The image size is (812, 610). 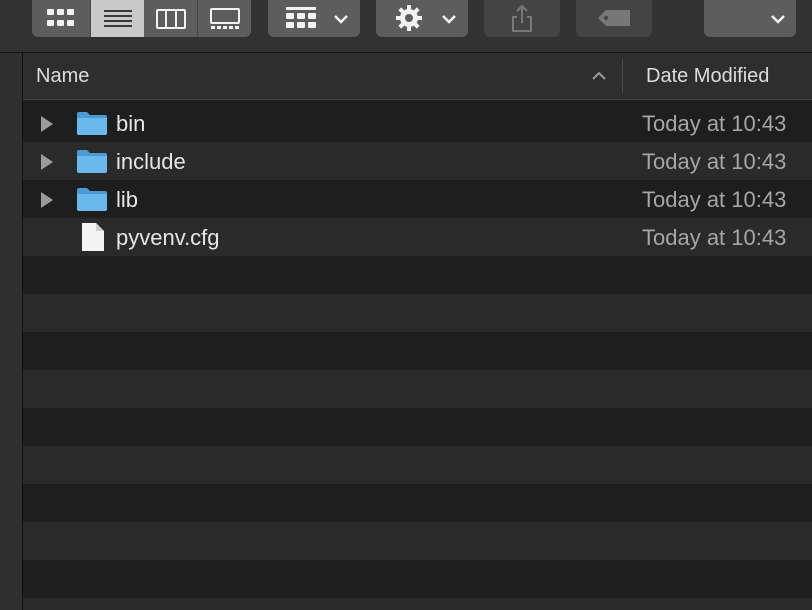 What do you see at coordinates (11, 331) in the screenshot?
I see `sidebar-edge` at bounding box center [11, 331].